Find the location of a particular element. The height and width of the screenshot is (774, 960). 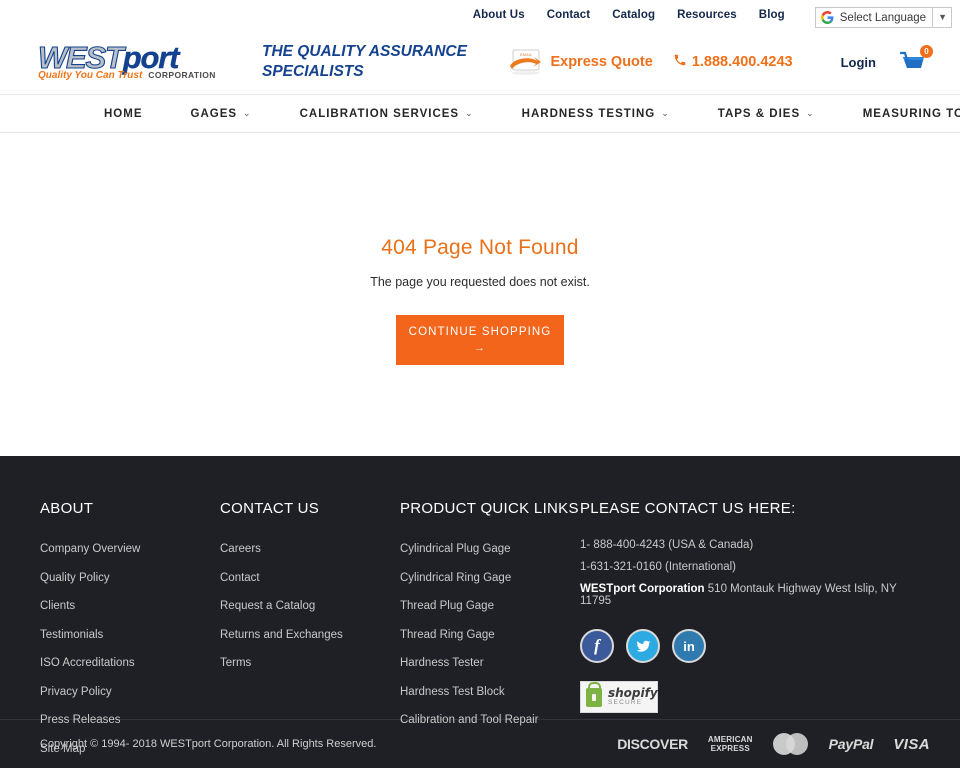

amex-logo: AMERICAN EXPRESS is located at coordinates (730, 744).